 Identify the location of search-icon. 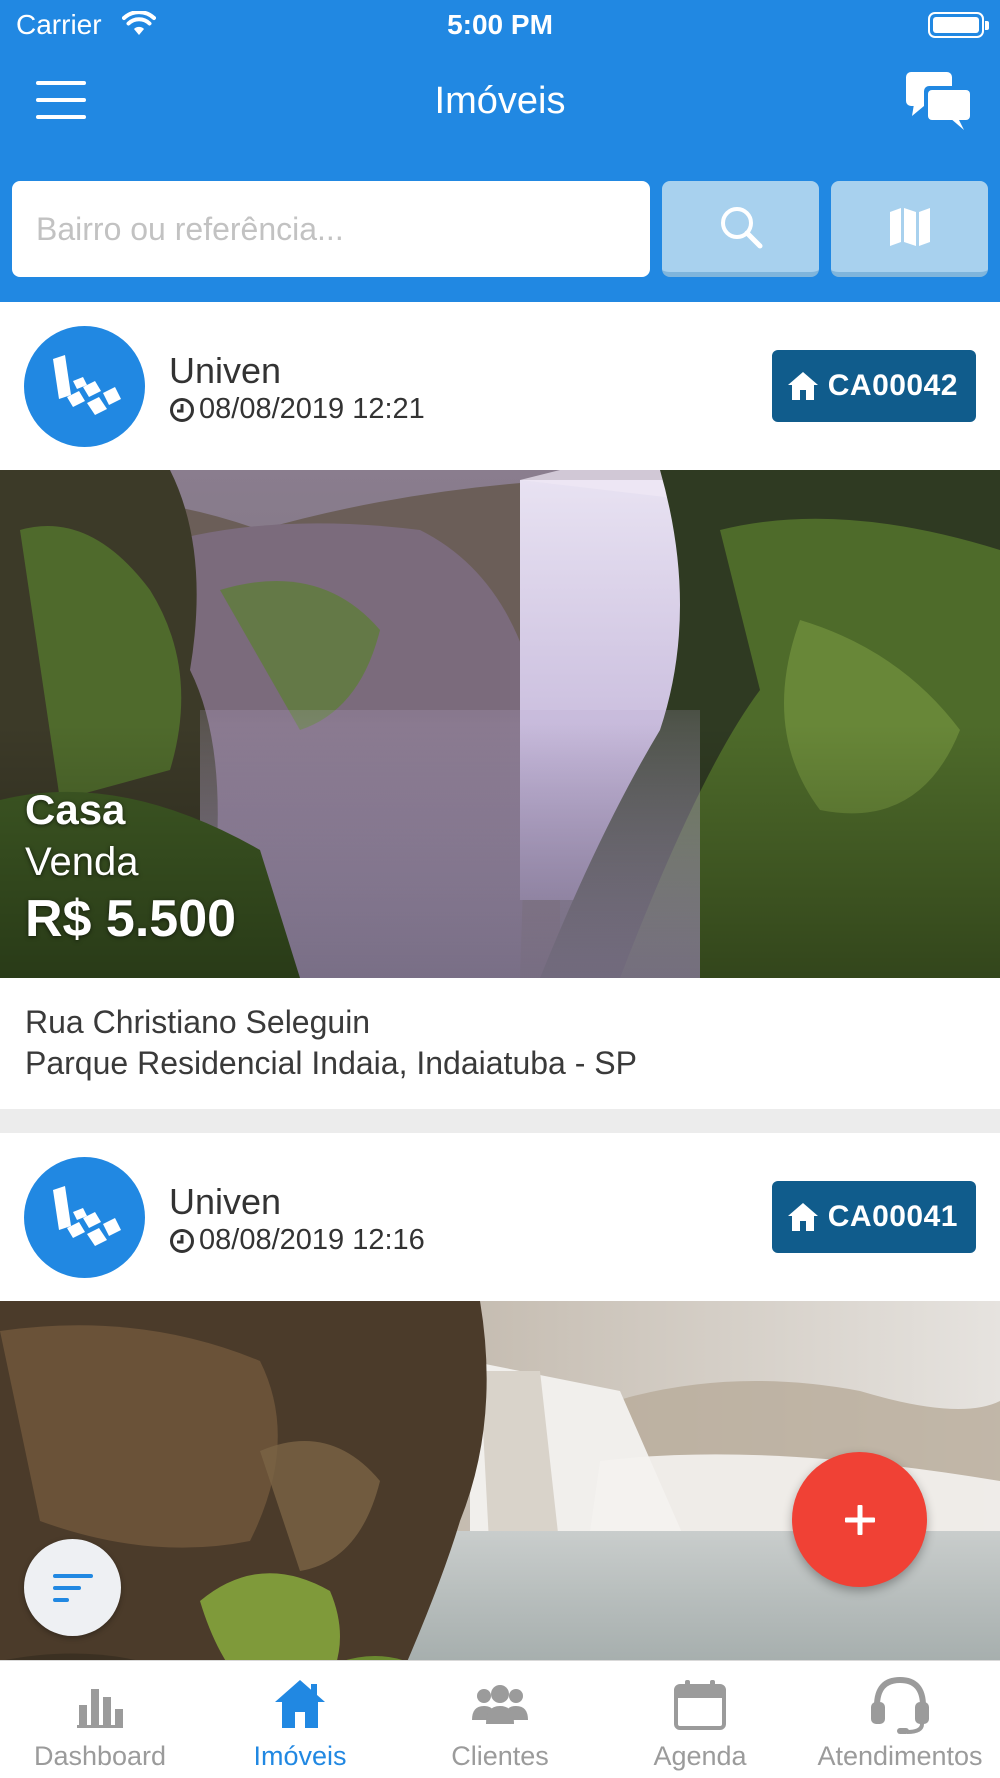
(741, 227).